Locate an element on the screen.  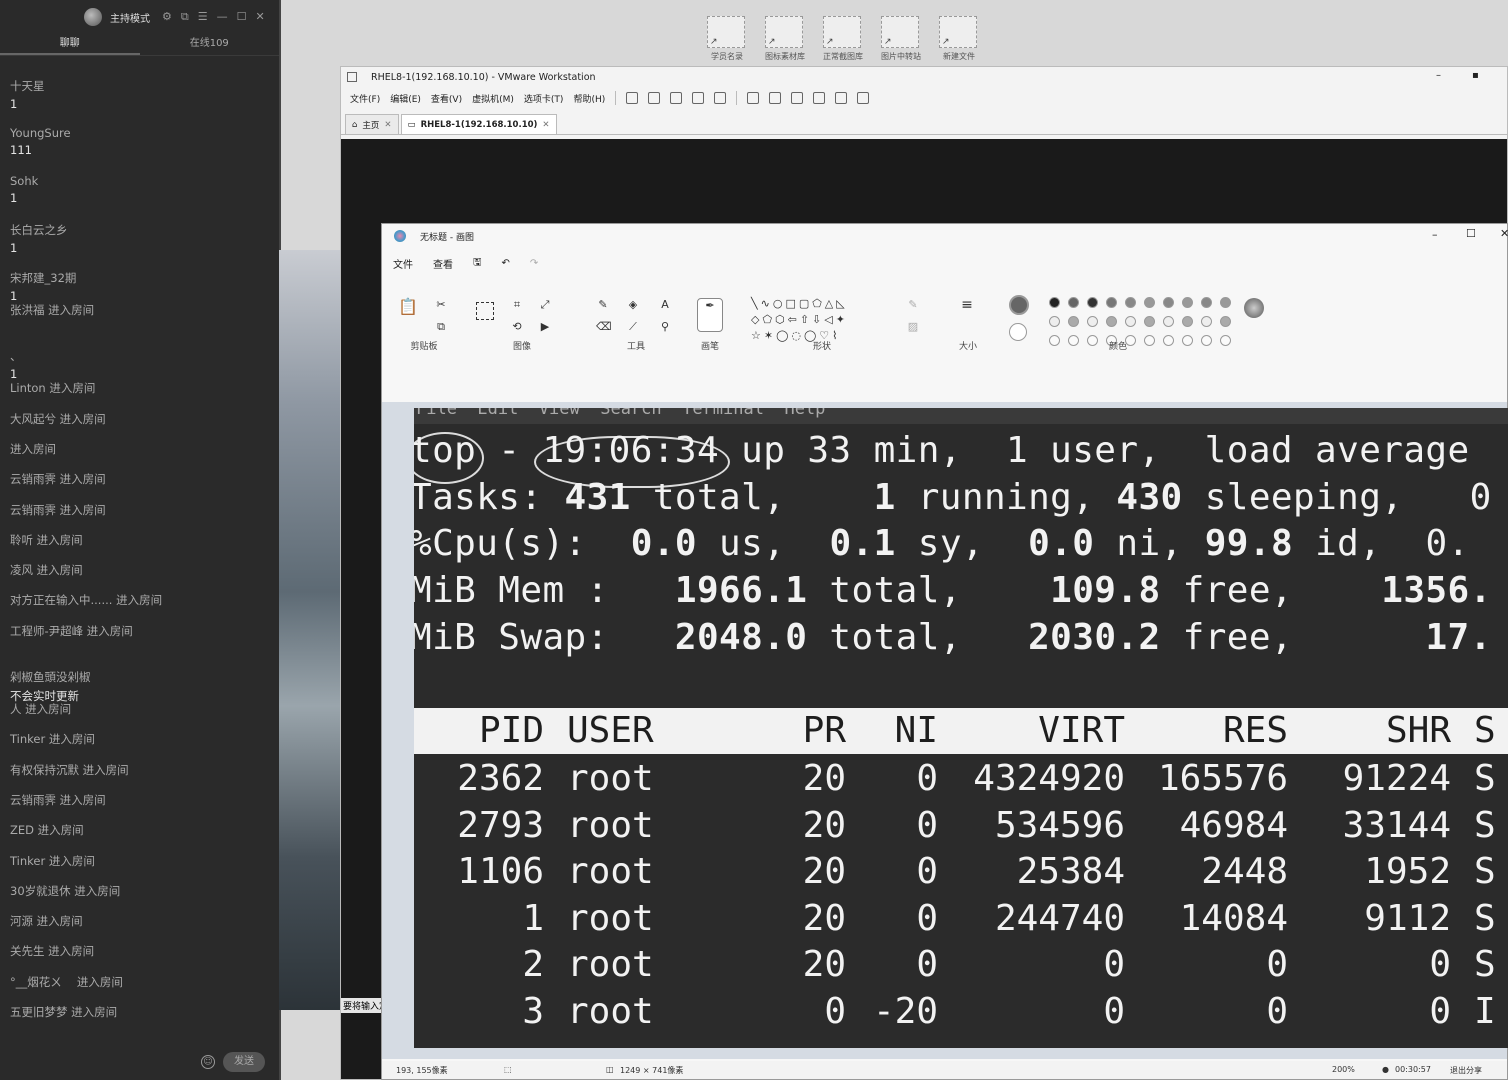
paste-icon: 📋 is located at coordinates (408, 307).